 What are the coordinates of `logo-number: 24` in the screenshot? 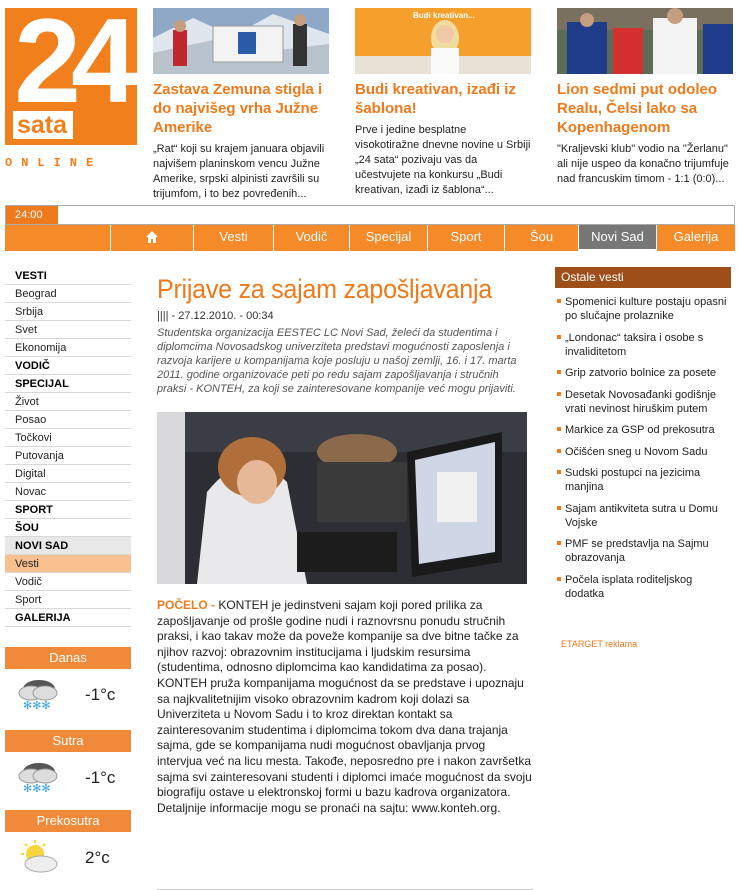 It's located at (75, 68).